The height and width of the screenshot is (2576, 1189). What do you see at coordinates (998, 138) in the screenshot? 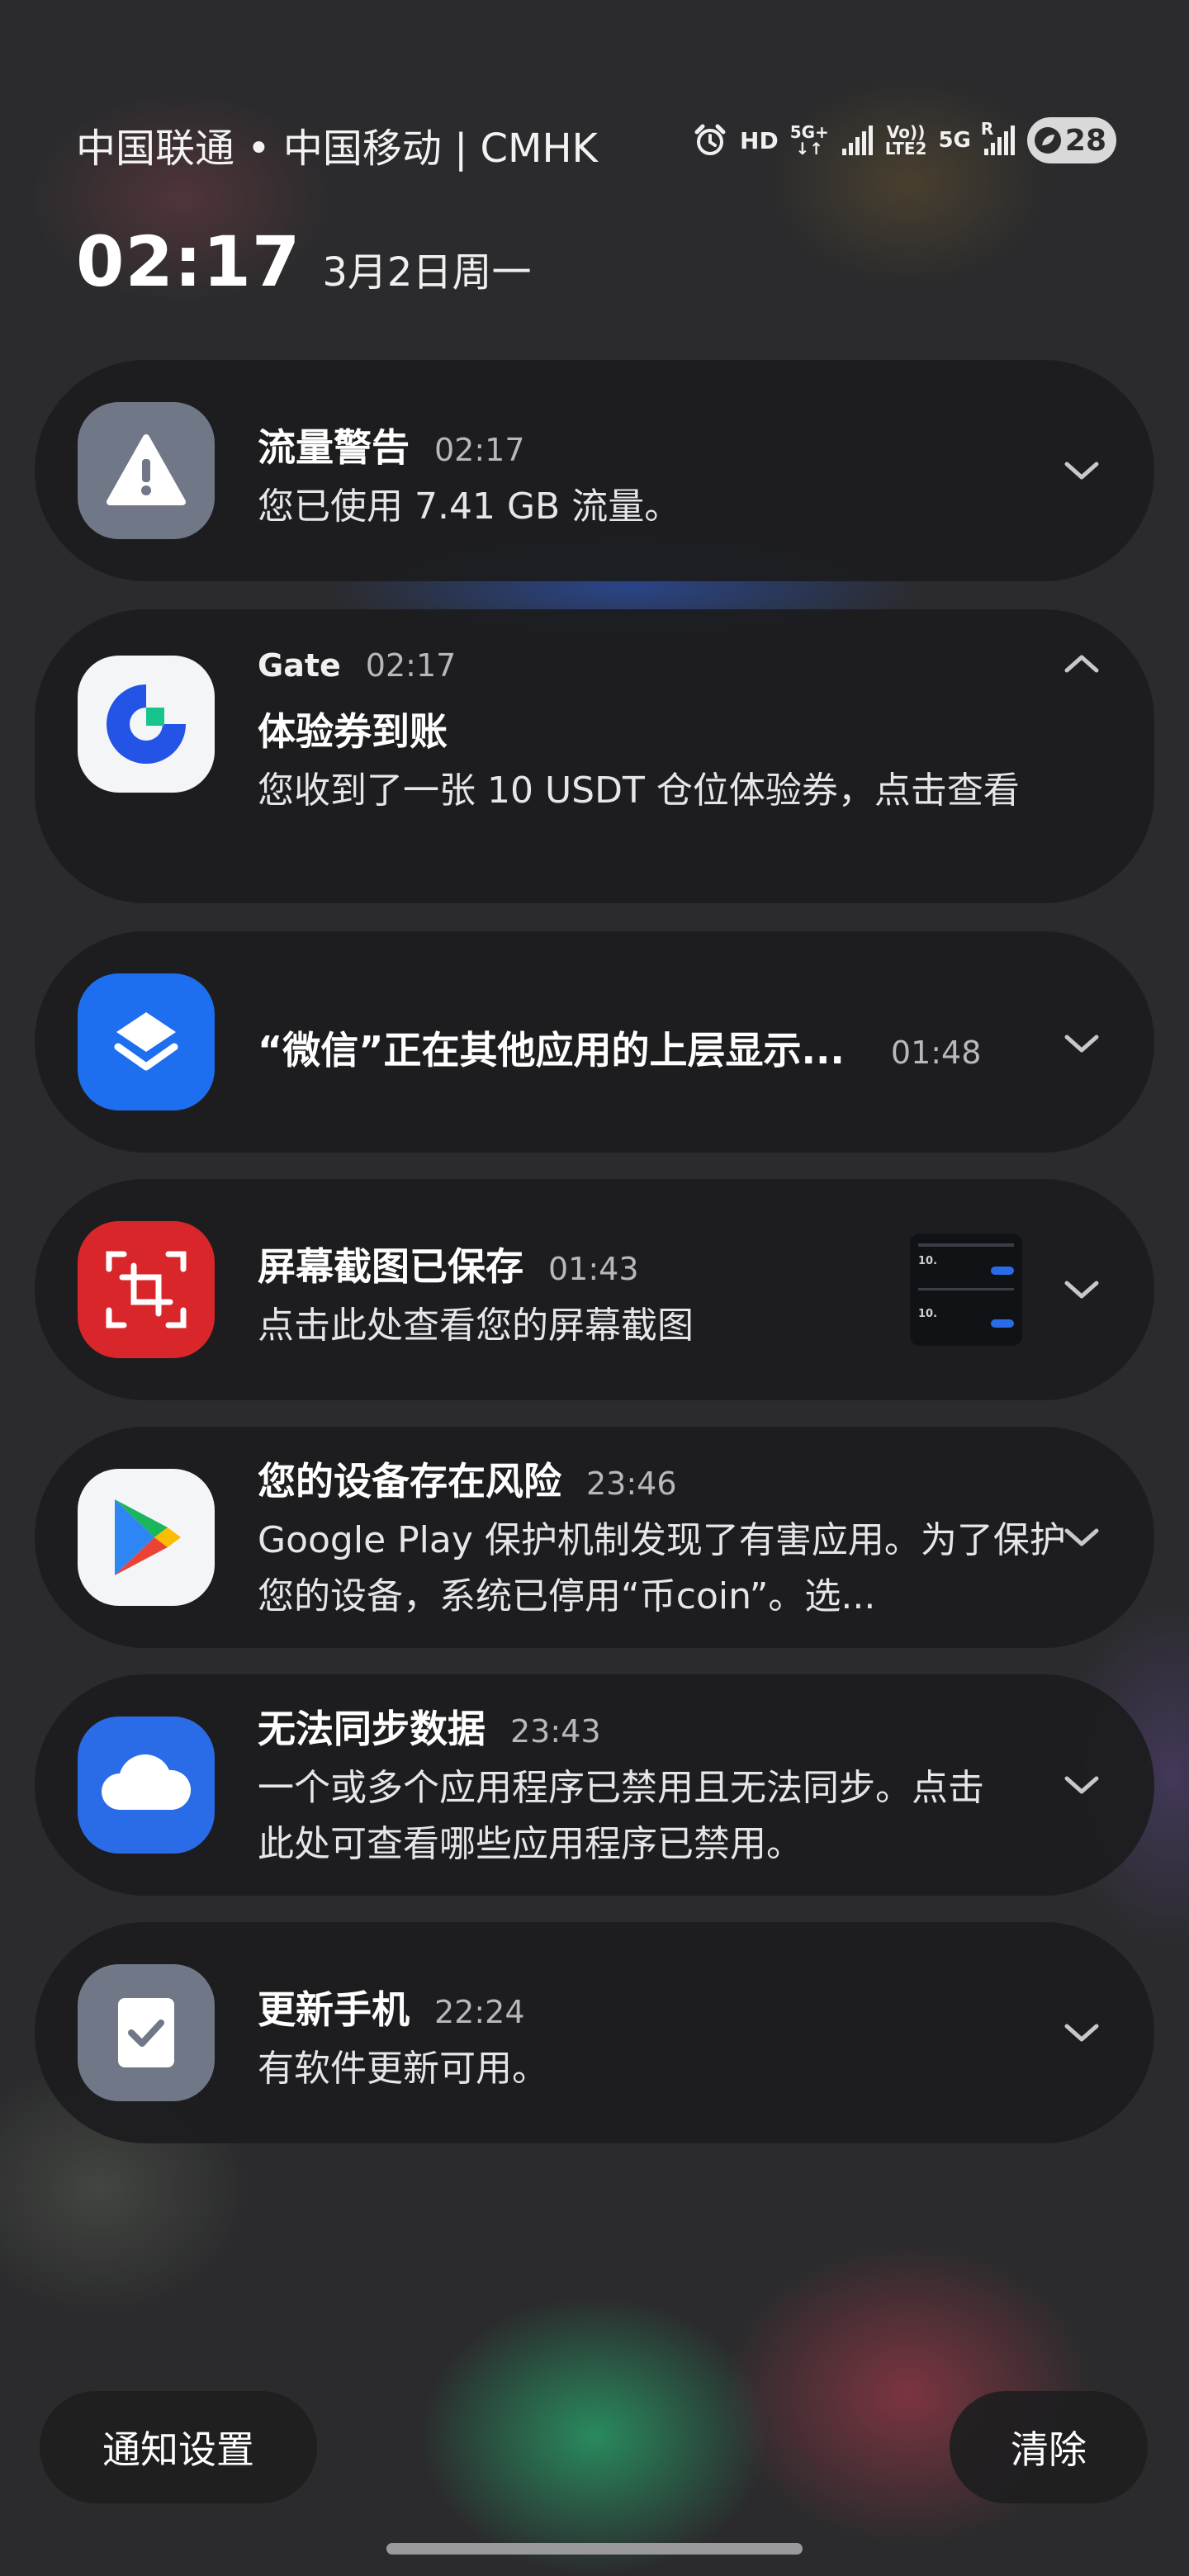
I see `signal-icon: R` at bounding box center [998, 138].